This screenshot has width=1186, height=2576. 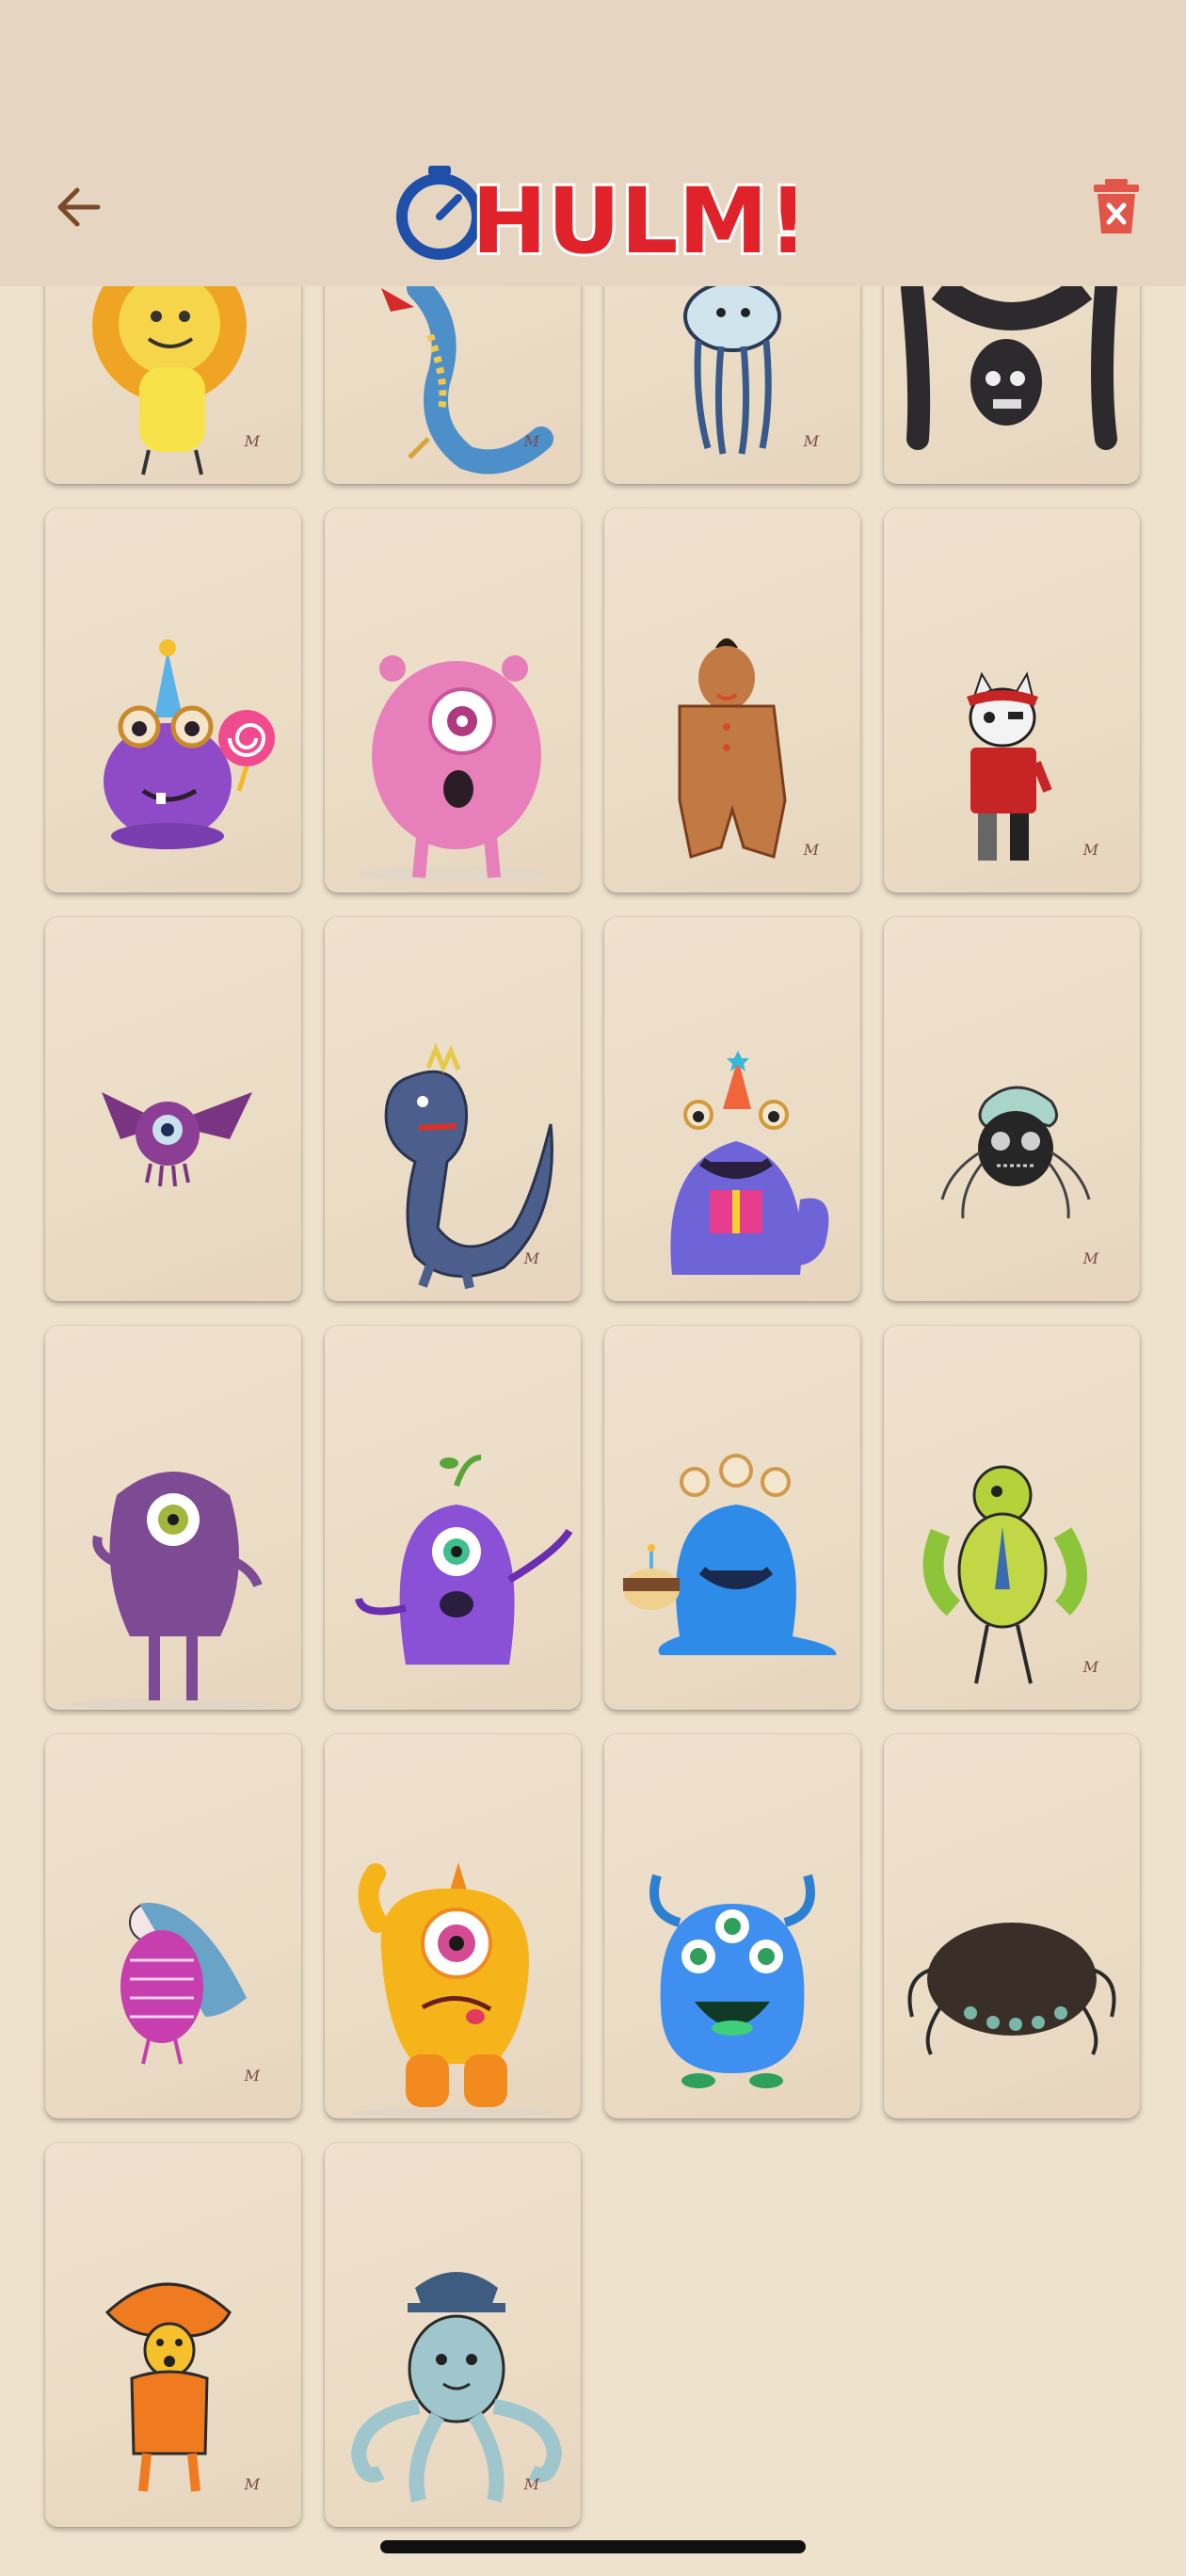 I want to click on delete-button, so click(x=1116, y=207).